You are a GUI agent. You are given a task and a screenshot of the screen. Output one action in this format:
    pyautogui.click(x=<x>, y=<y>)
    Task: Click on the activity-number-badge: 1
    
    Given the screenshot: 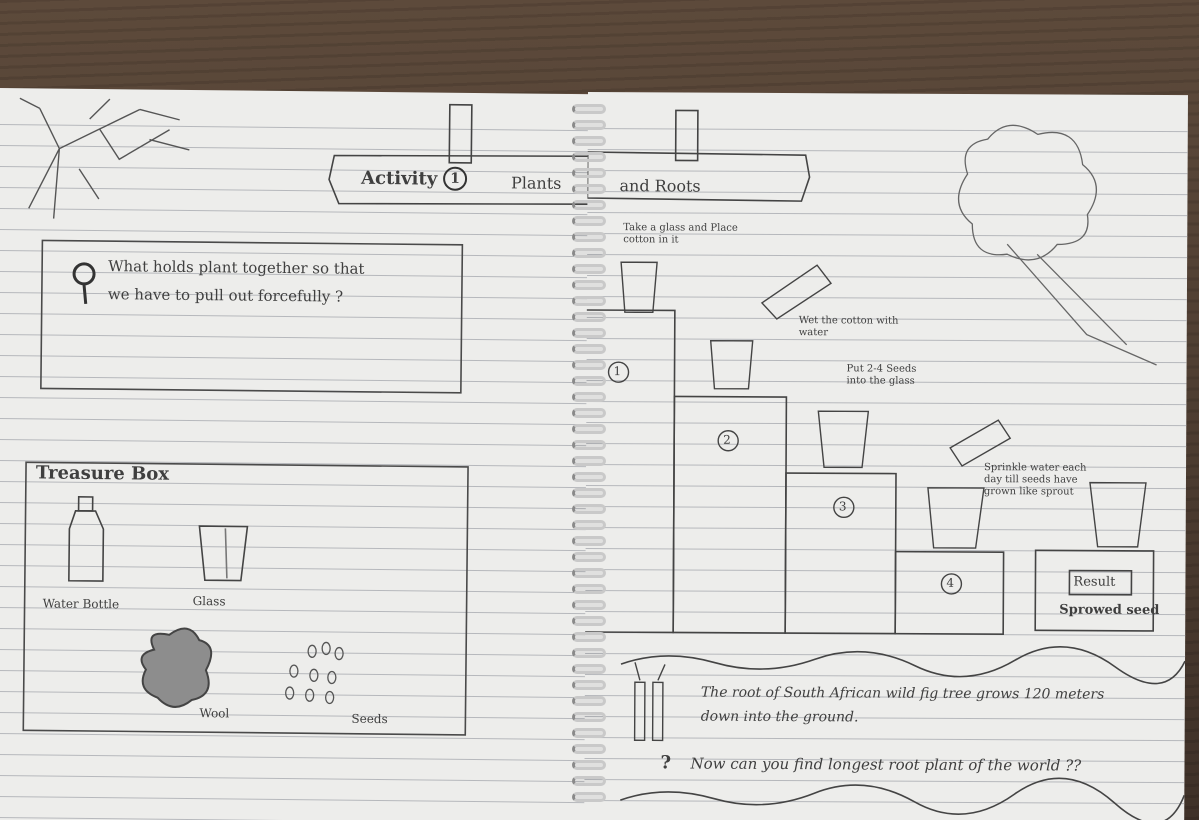 What is the action you would take?
    pyautogui.click(x=455, y=178)
    